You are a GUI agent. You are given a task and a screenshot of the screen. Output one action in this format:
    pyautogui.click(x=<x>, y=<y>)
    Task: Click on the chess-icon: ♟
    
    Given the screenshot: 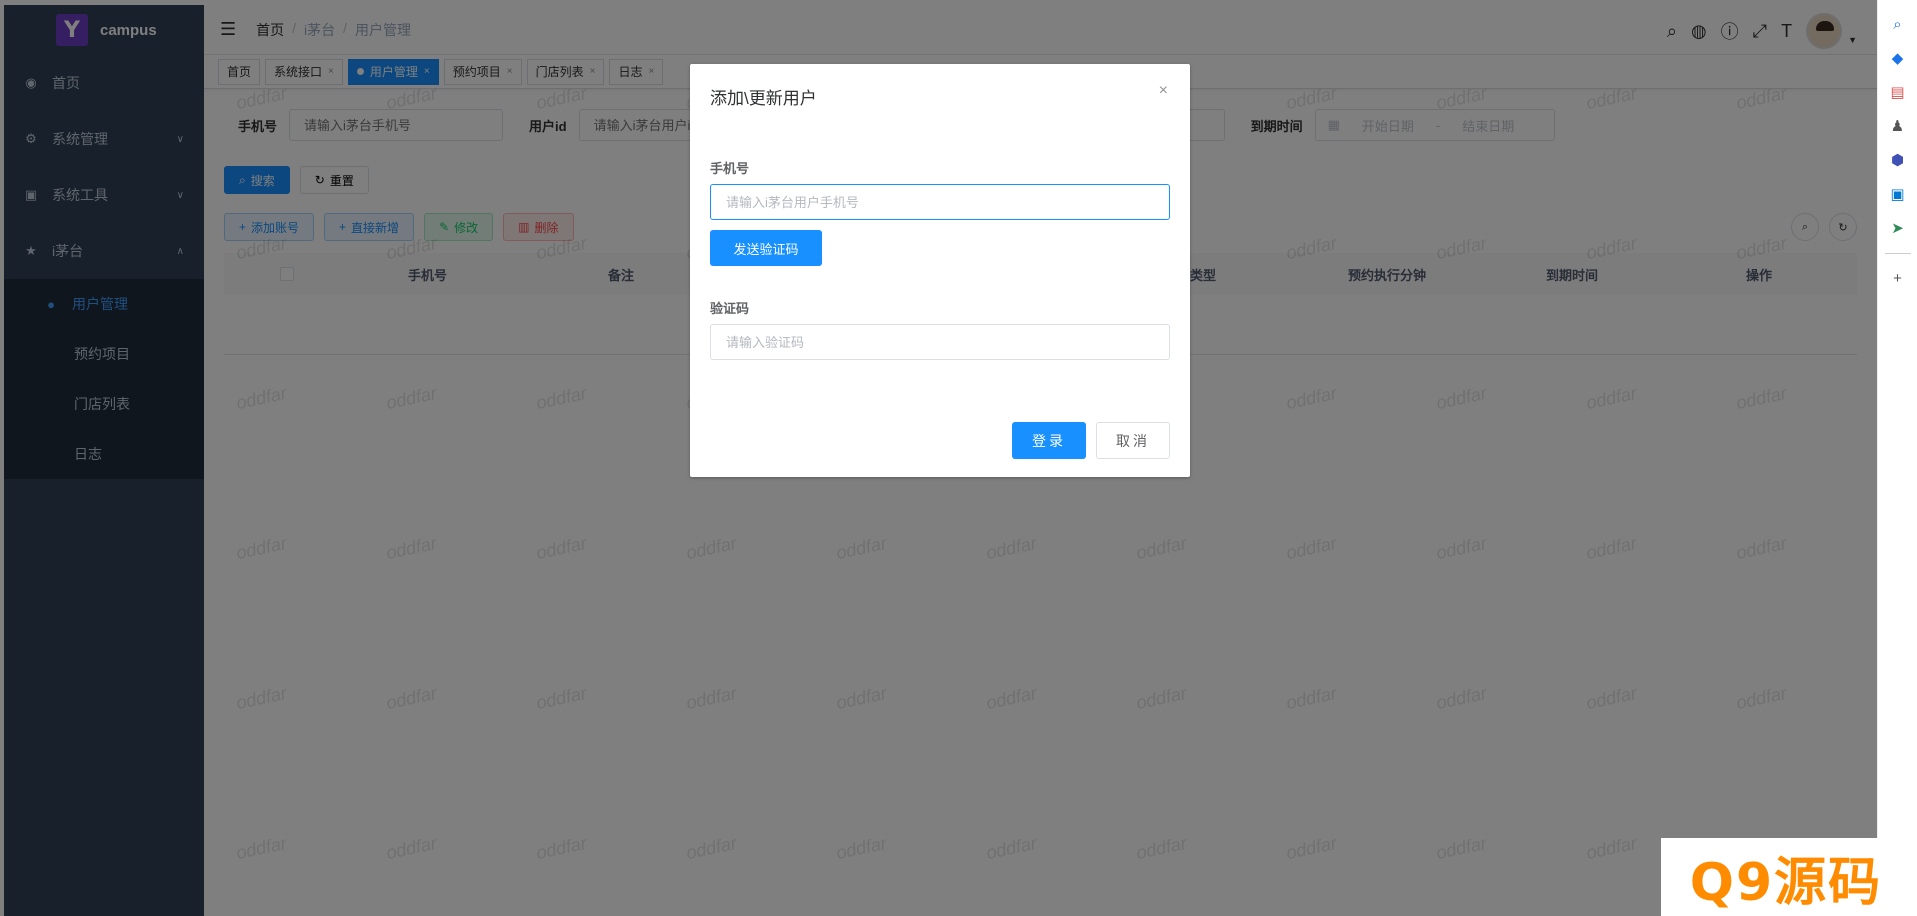 What is the action you would take?
    pyautogui.click(x=1897, y=126)
    